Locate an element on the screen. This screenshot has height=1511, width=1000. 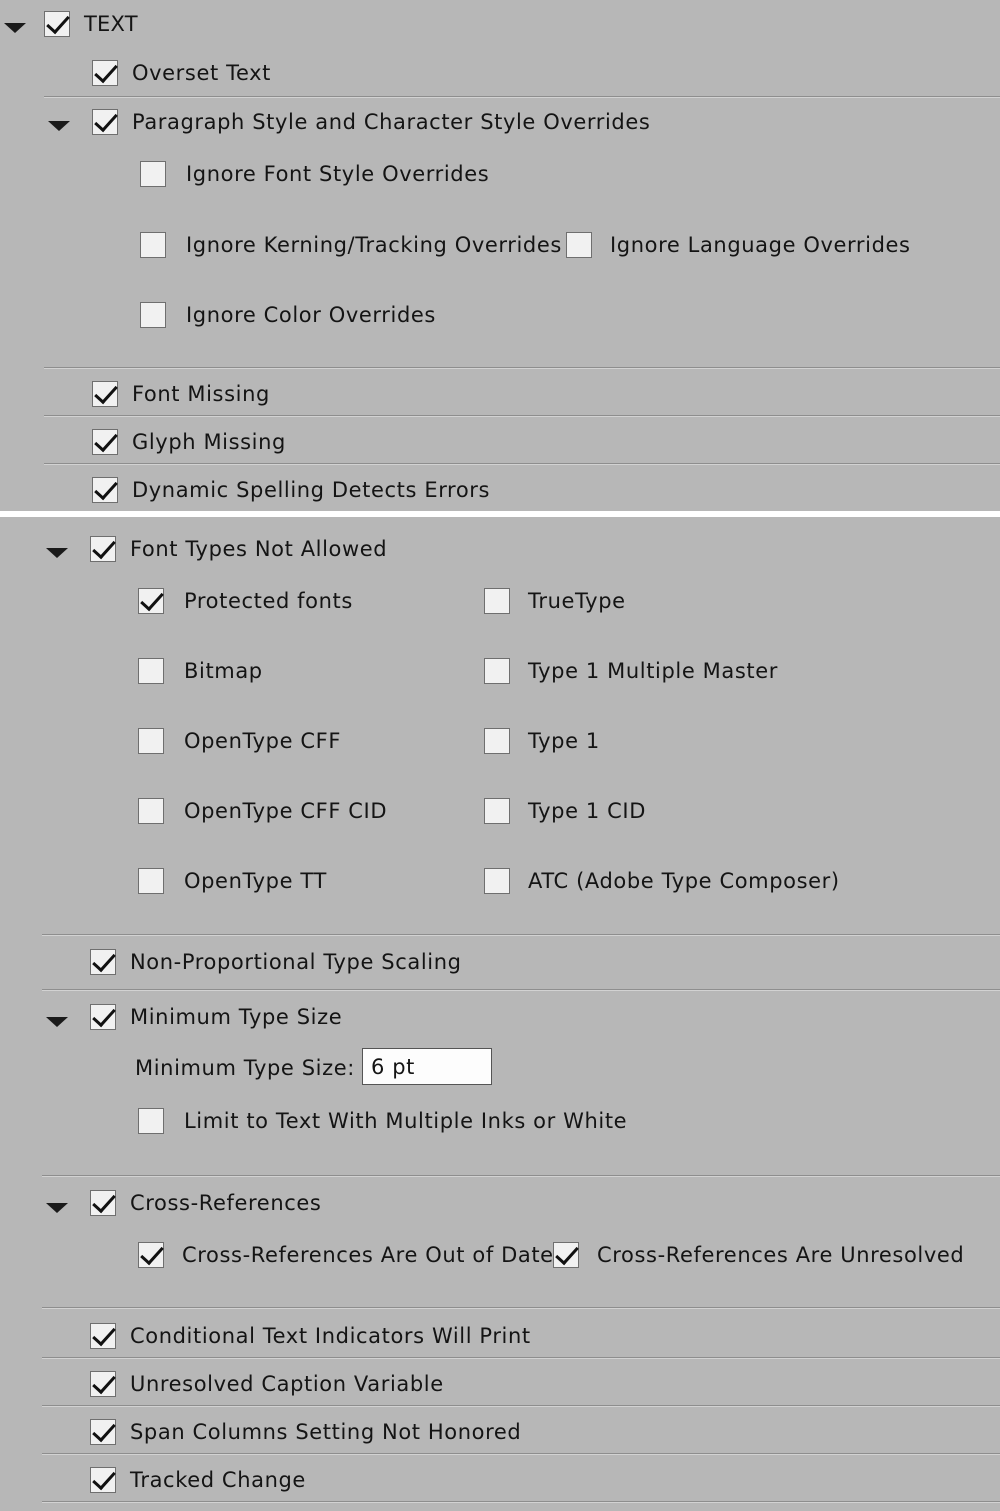
conditional-text-row: Conditional Text Indicators Will Print is located at coordinates (310, 1336).